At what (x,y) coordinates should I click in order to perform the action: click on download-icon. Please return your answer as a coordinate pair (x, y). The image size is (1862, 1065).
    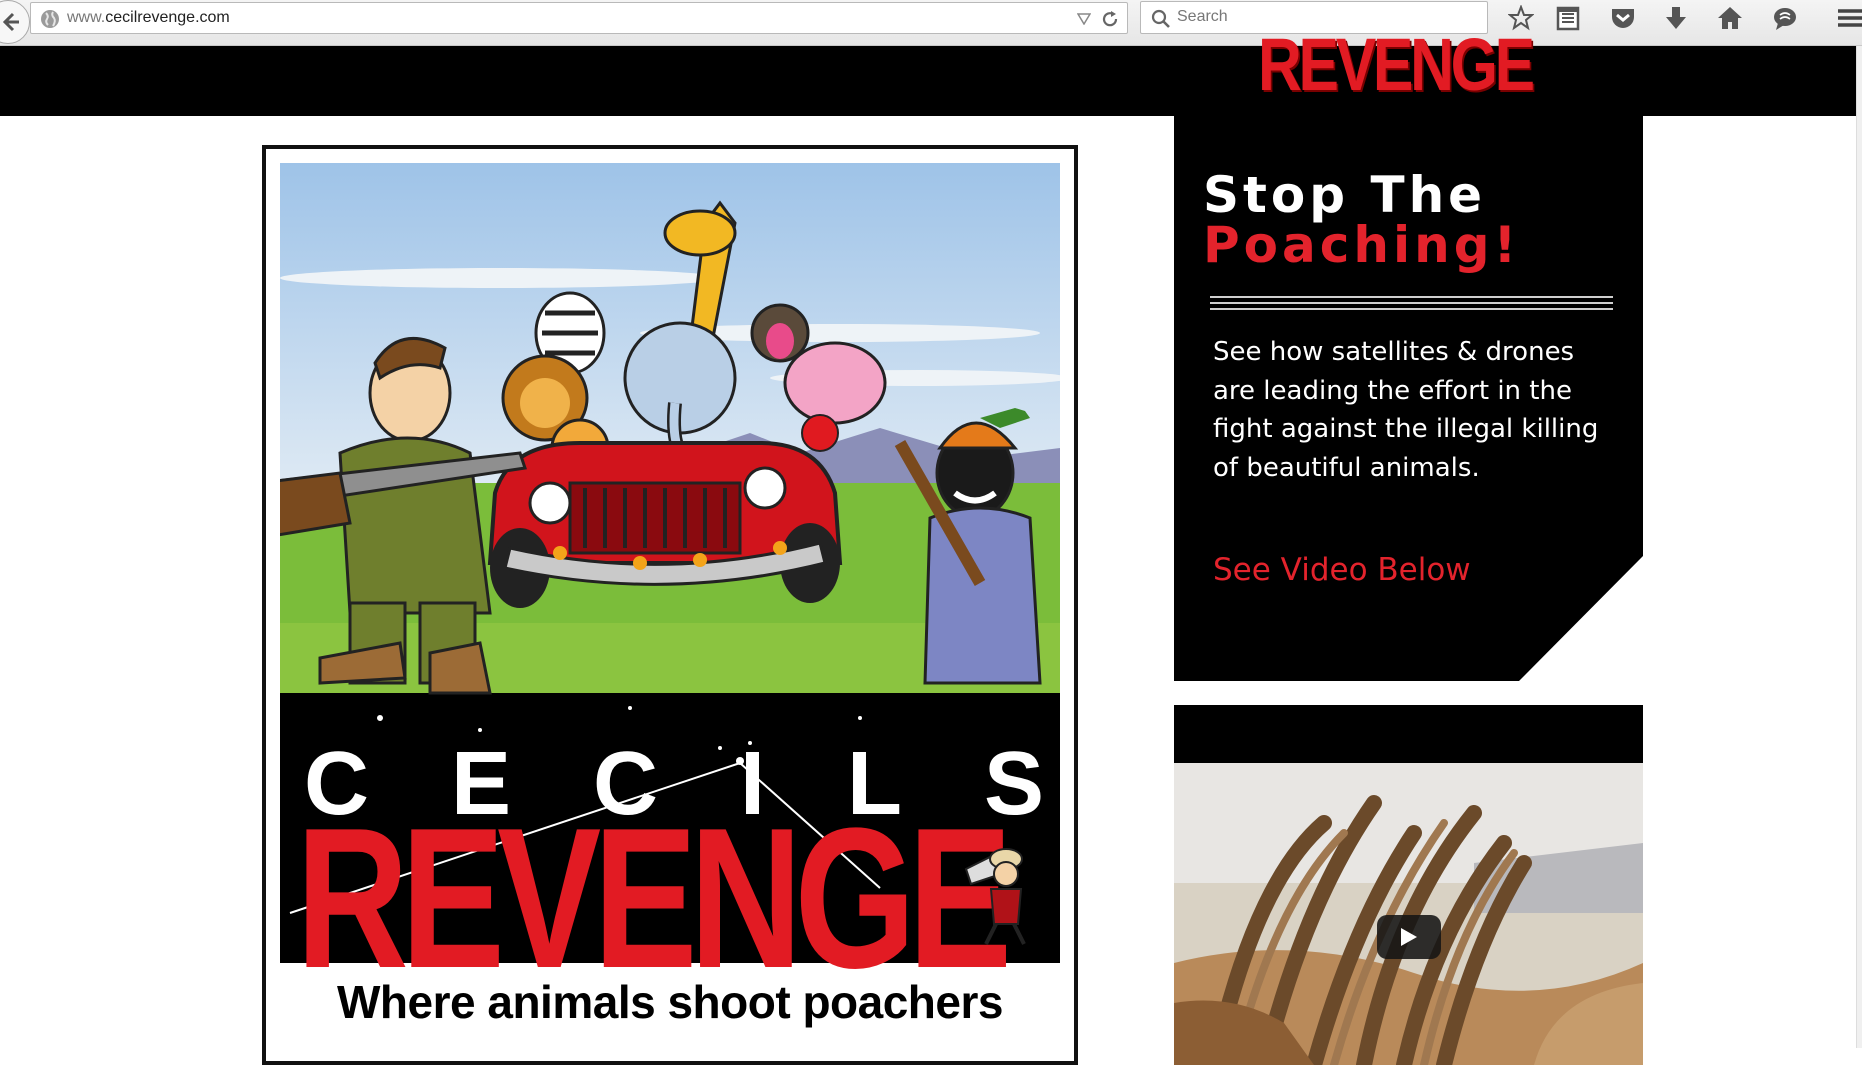
    Looking at the image, I should click on (1676, 18).